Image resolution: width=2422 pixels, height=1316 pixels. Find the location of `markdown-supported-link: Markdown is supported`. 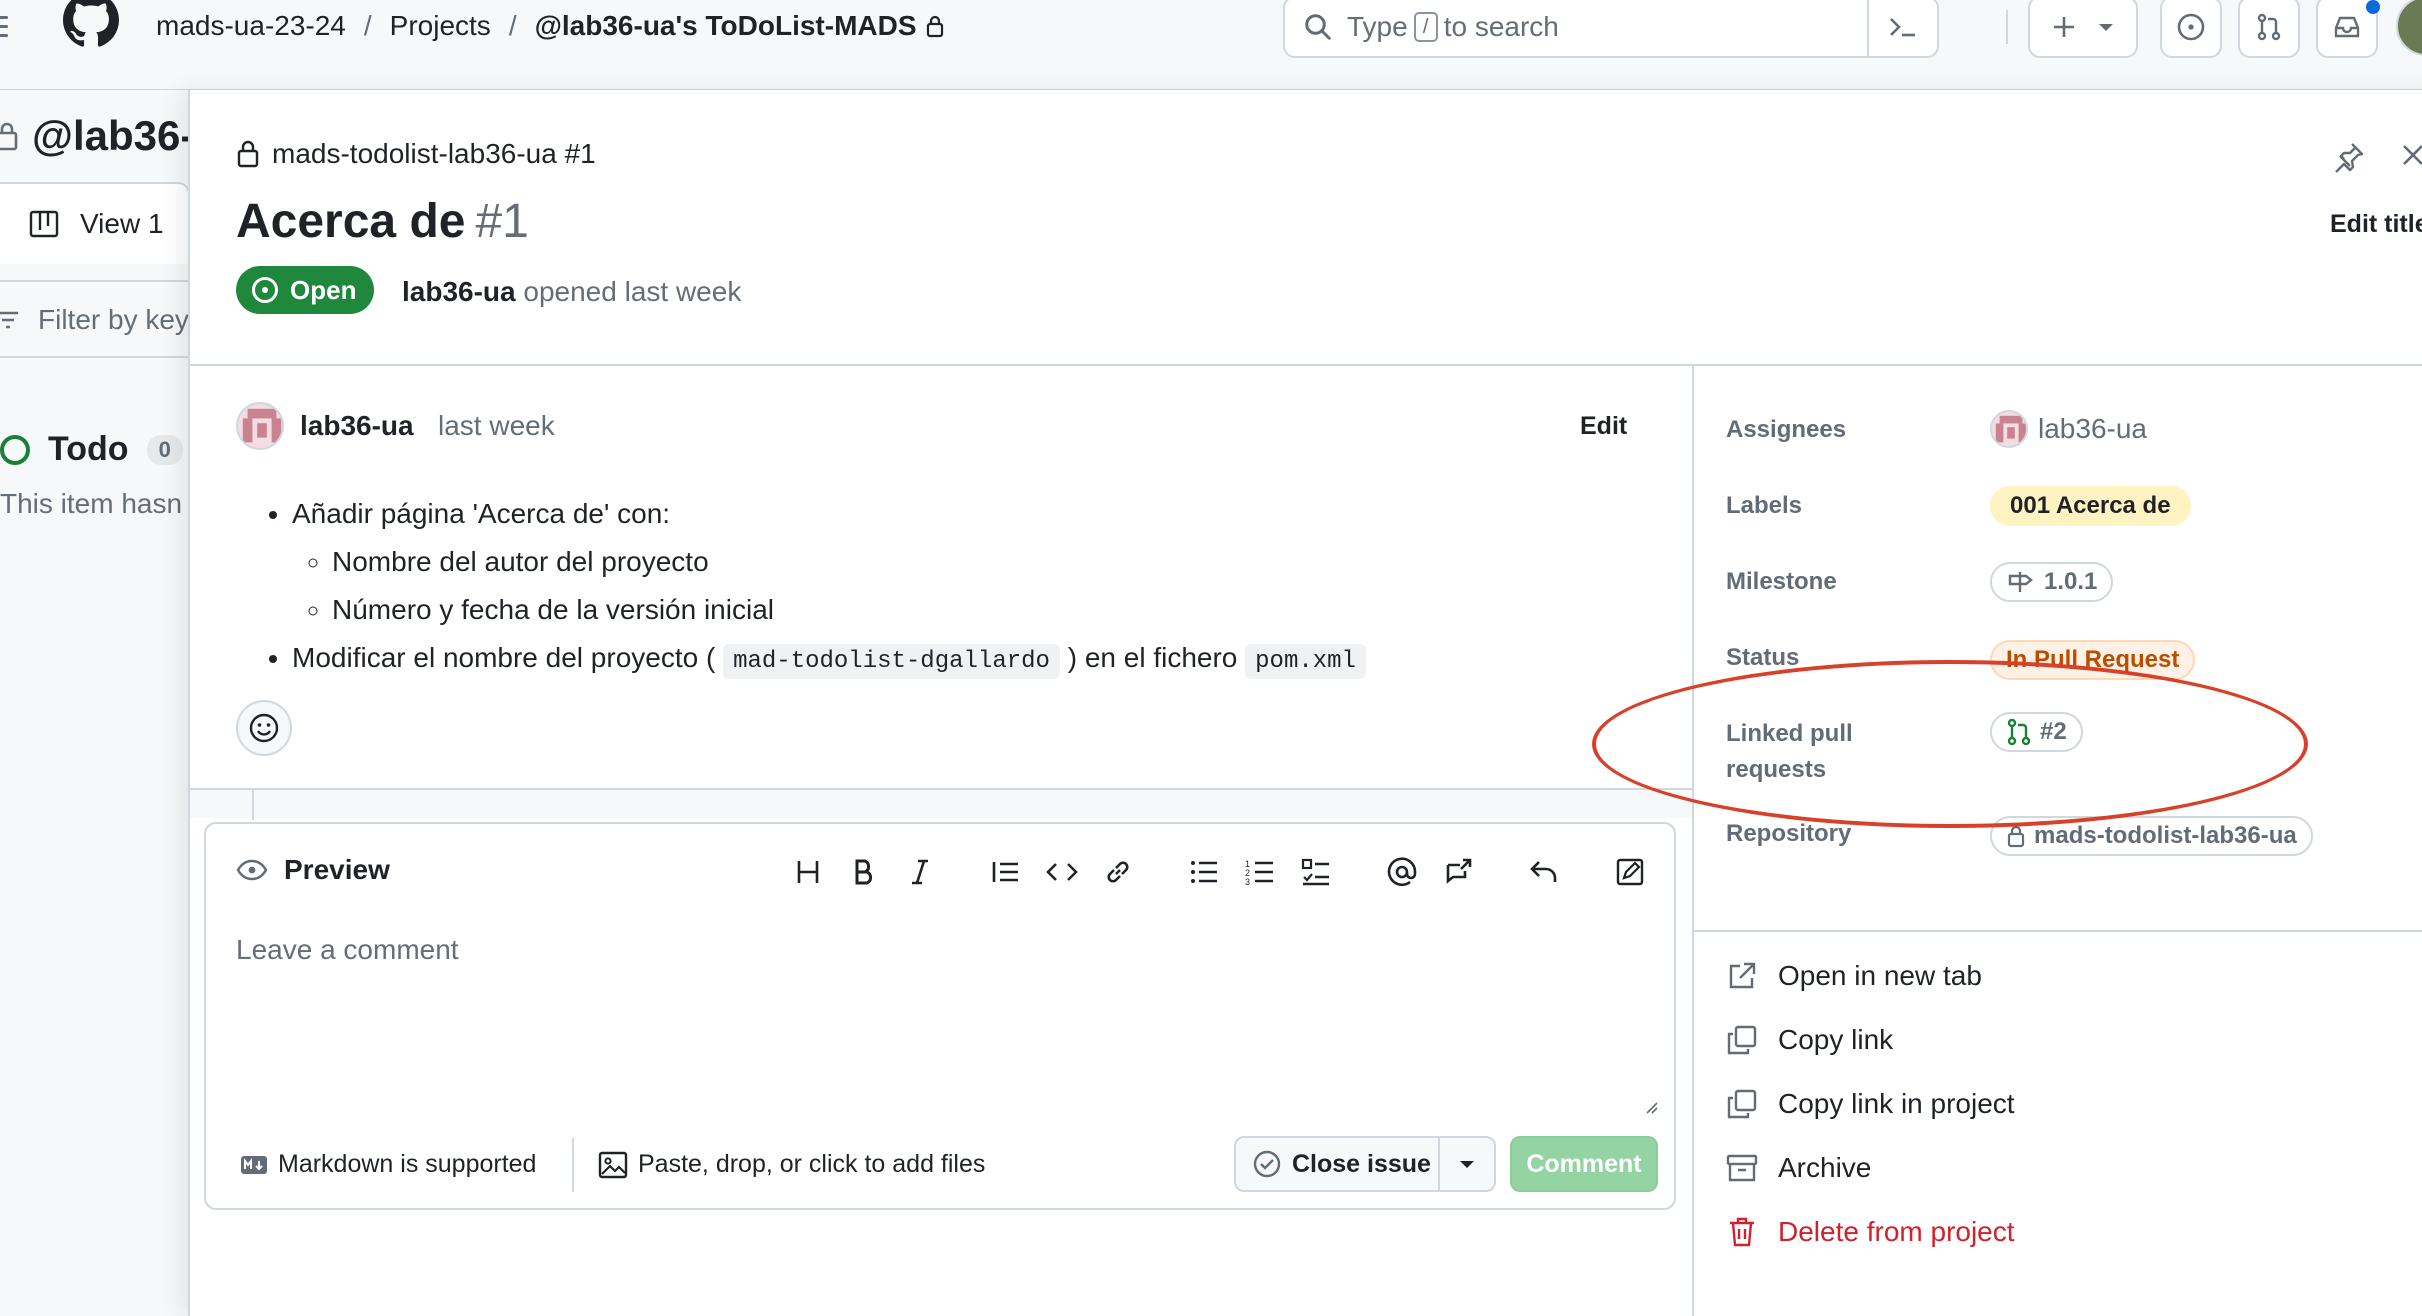

markdown-supported-link: Markdown is supported is located at coordinates (388, 1164).